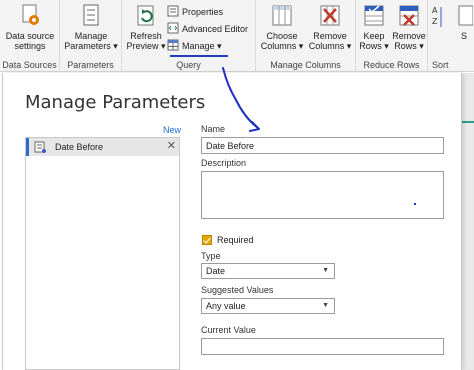  Describe the element at coordinates (330, 27) in the screenshot. I see `remove-columns-button: Remove Columns ▾` at that location.